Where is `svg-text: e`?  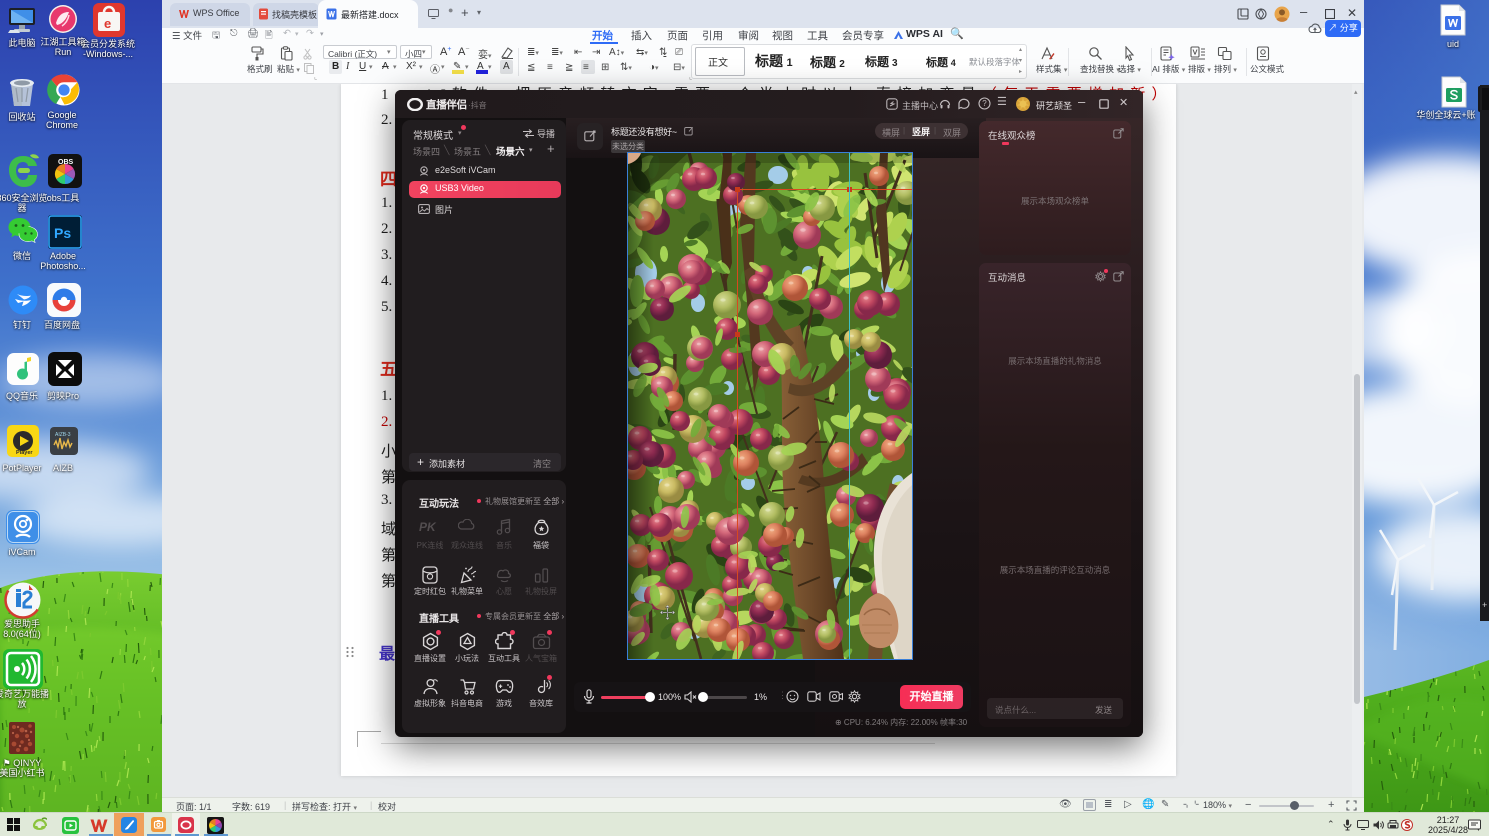 svg-text: e is located at coordinates (107, 23).